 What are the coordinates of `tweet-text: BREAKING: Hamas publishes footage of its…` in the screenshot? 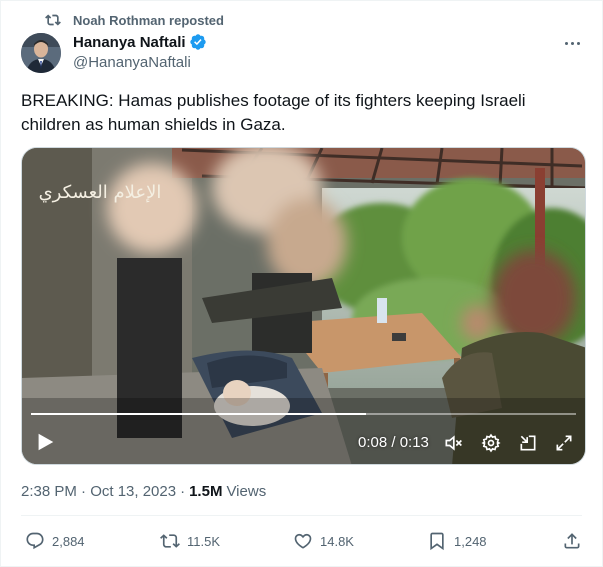 It's located at (273, 112).